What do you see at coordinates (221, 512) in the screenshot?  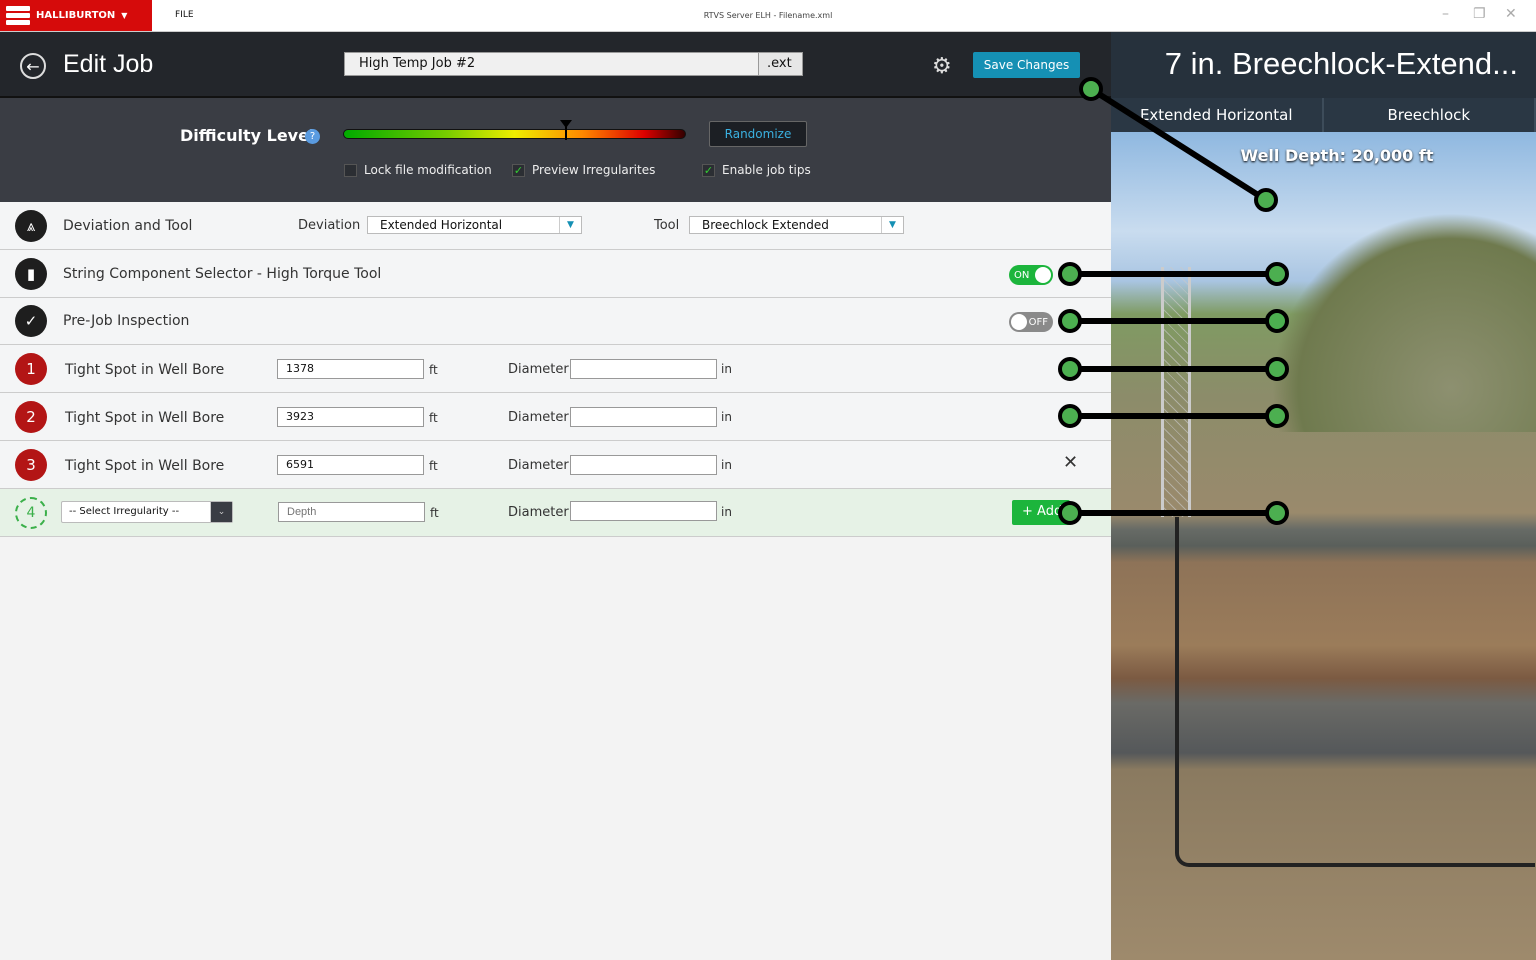 I see `chevron-down-icon: ⌄` at bounding box center [221, 512].